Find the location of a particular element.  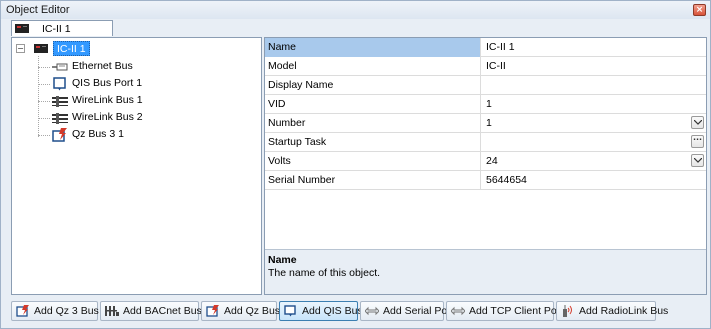

property-row-vid: VID 1 is located at coordinates (485, 104).